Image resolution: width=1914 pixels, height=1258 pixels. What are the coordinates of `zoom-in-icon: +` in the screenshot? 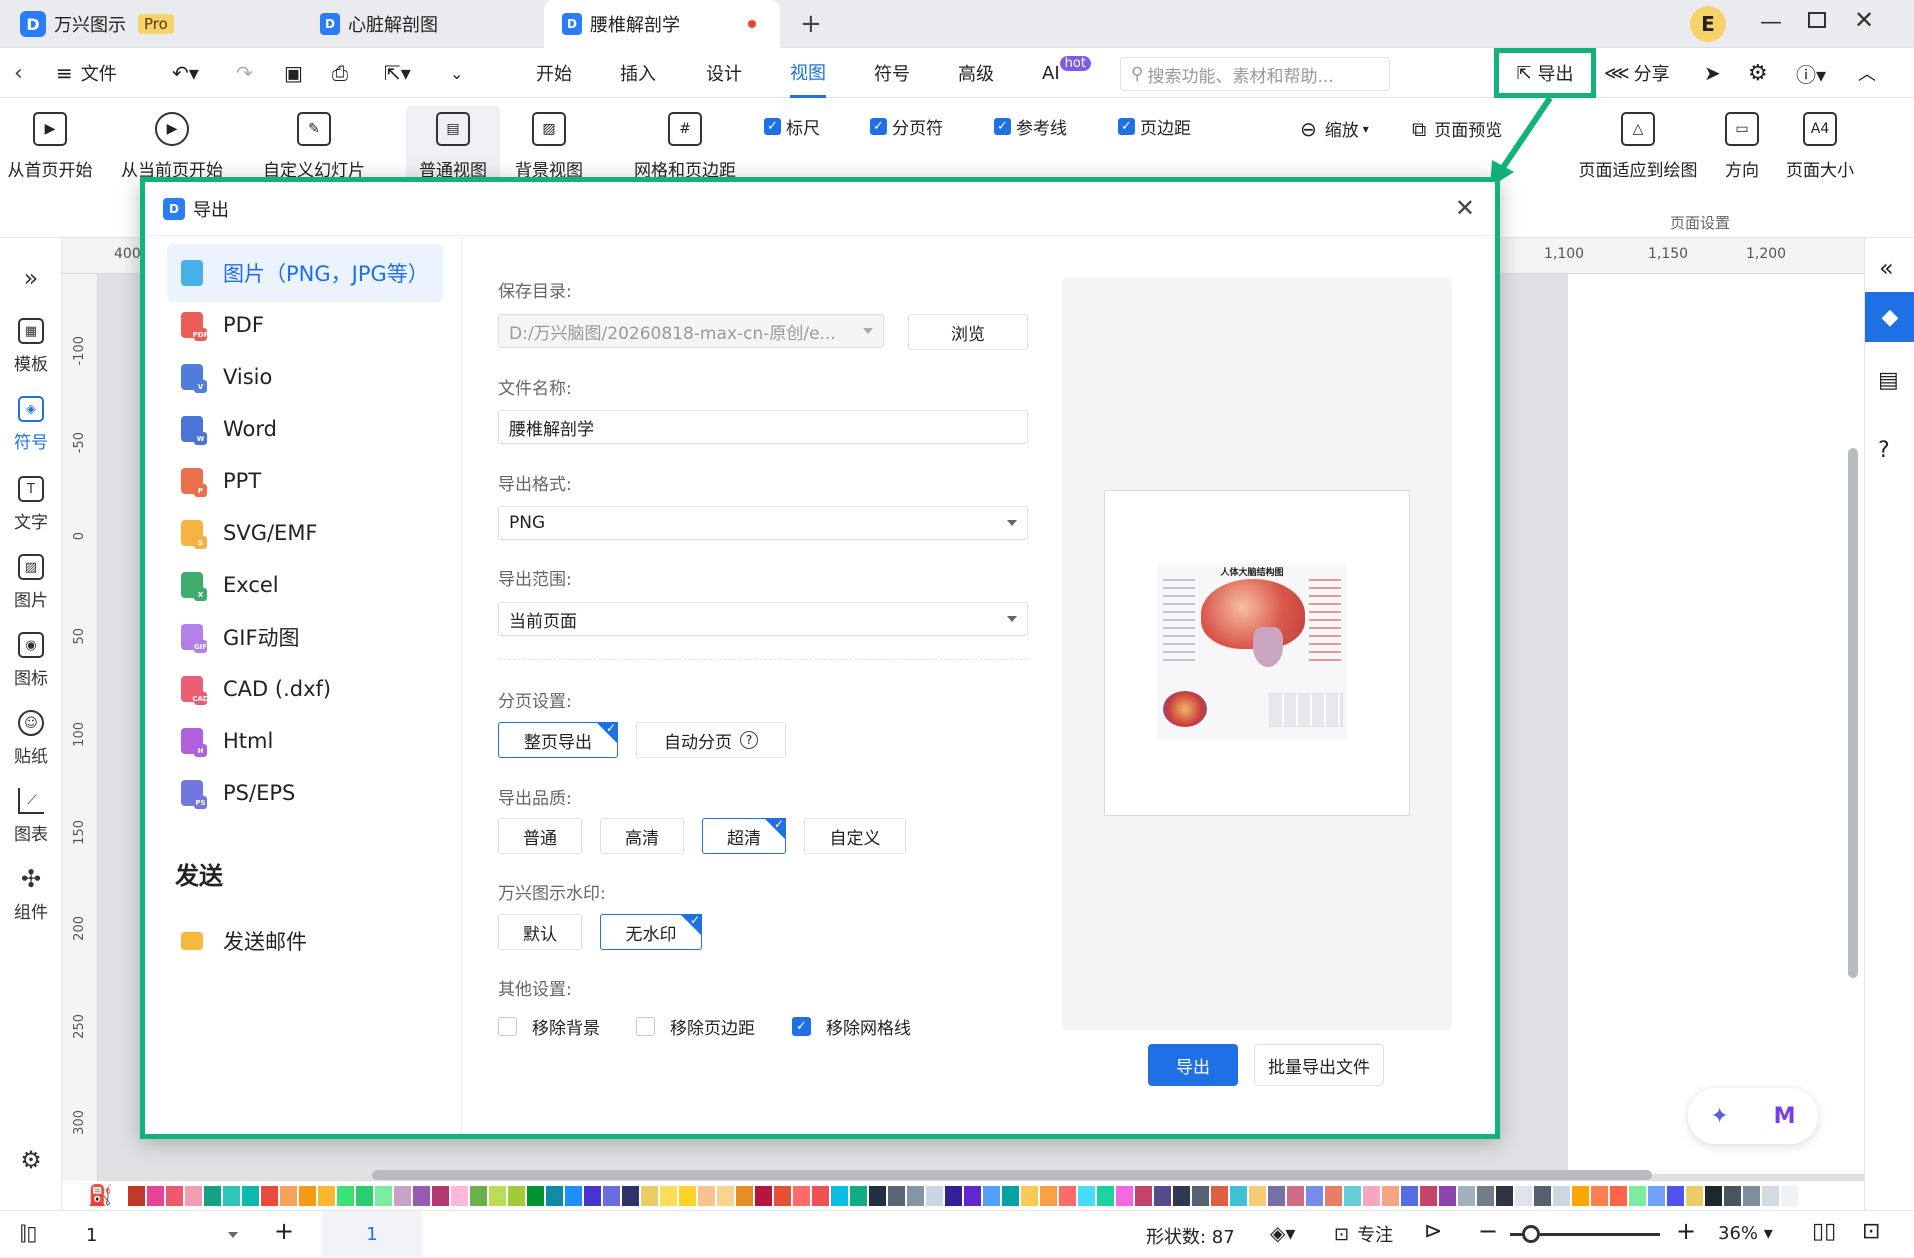 It's located at (1686, 1231).